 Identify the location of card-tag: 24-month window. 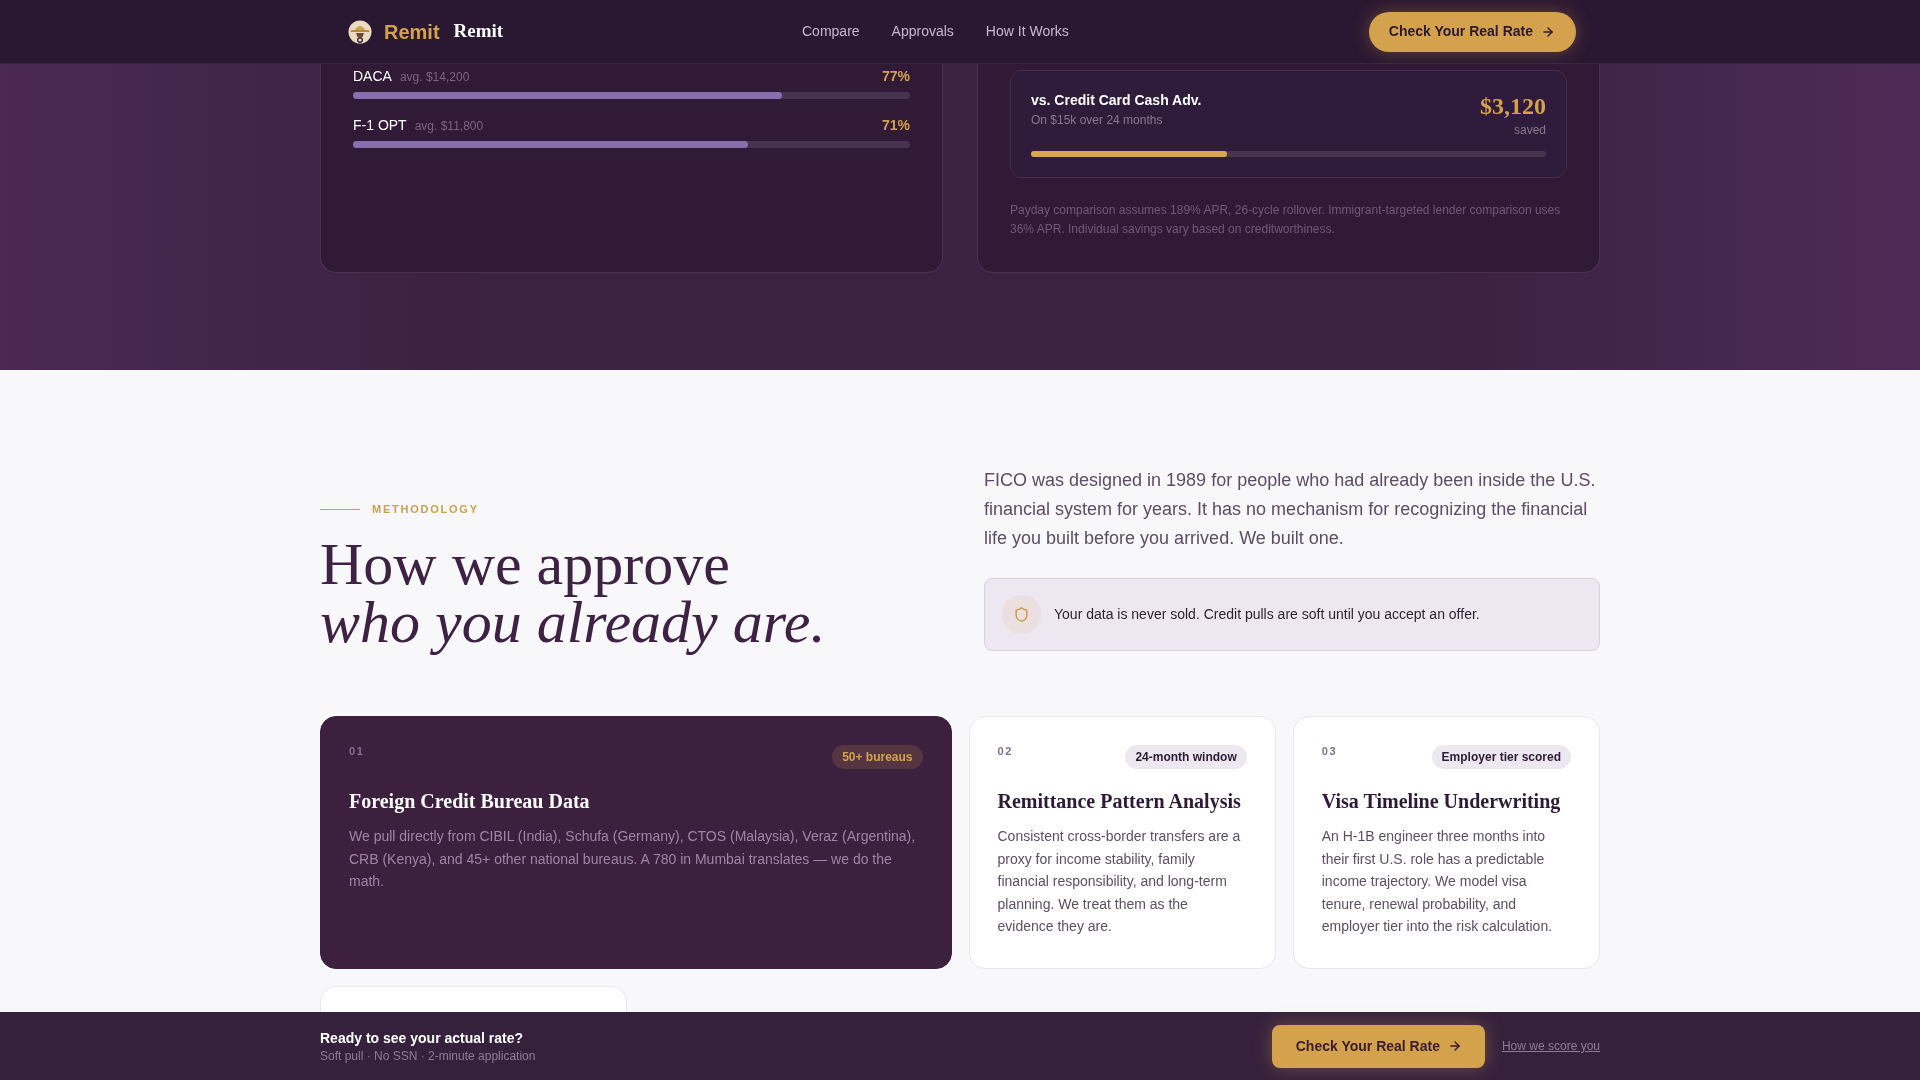
(1186, 757).